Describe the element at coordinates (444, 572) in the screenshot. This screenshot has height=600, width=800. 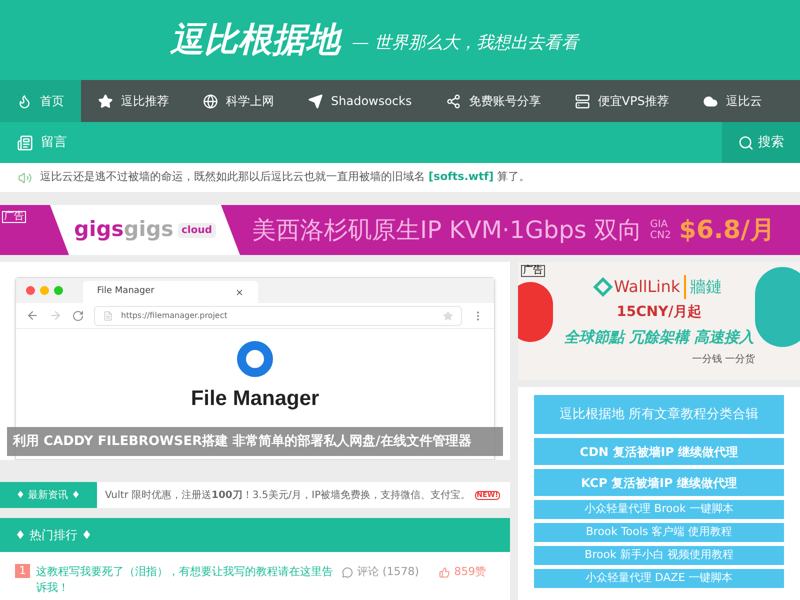
I see `thumbs-up-icon` at that location.